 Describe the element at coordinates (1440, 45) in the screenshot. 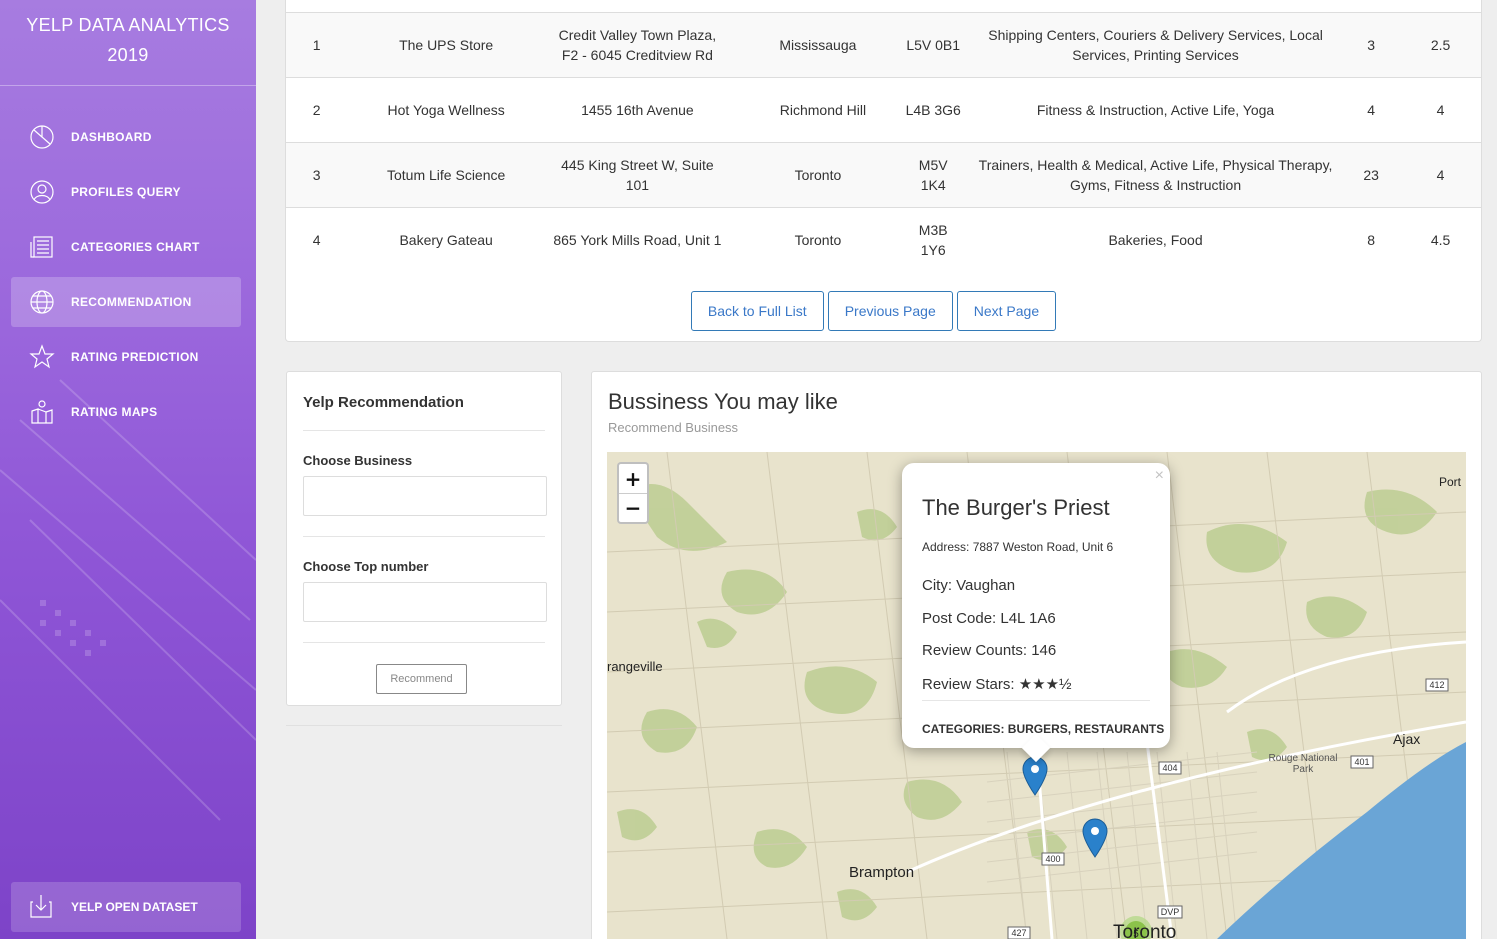

I see `stars-cell: 2.5` at that location.